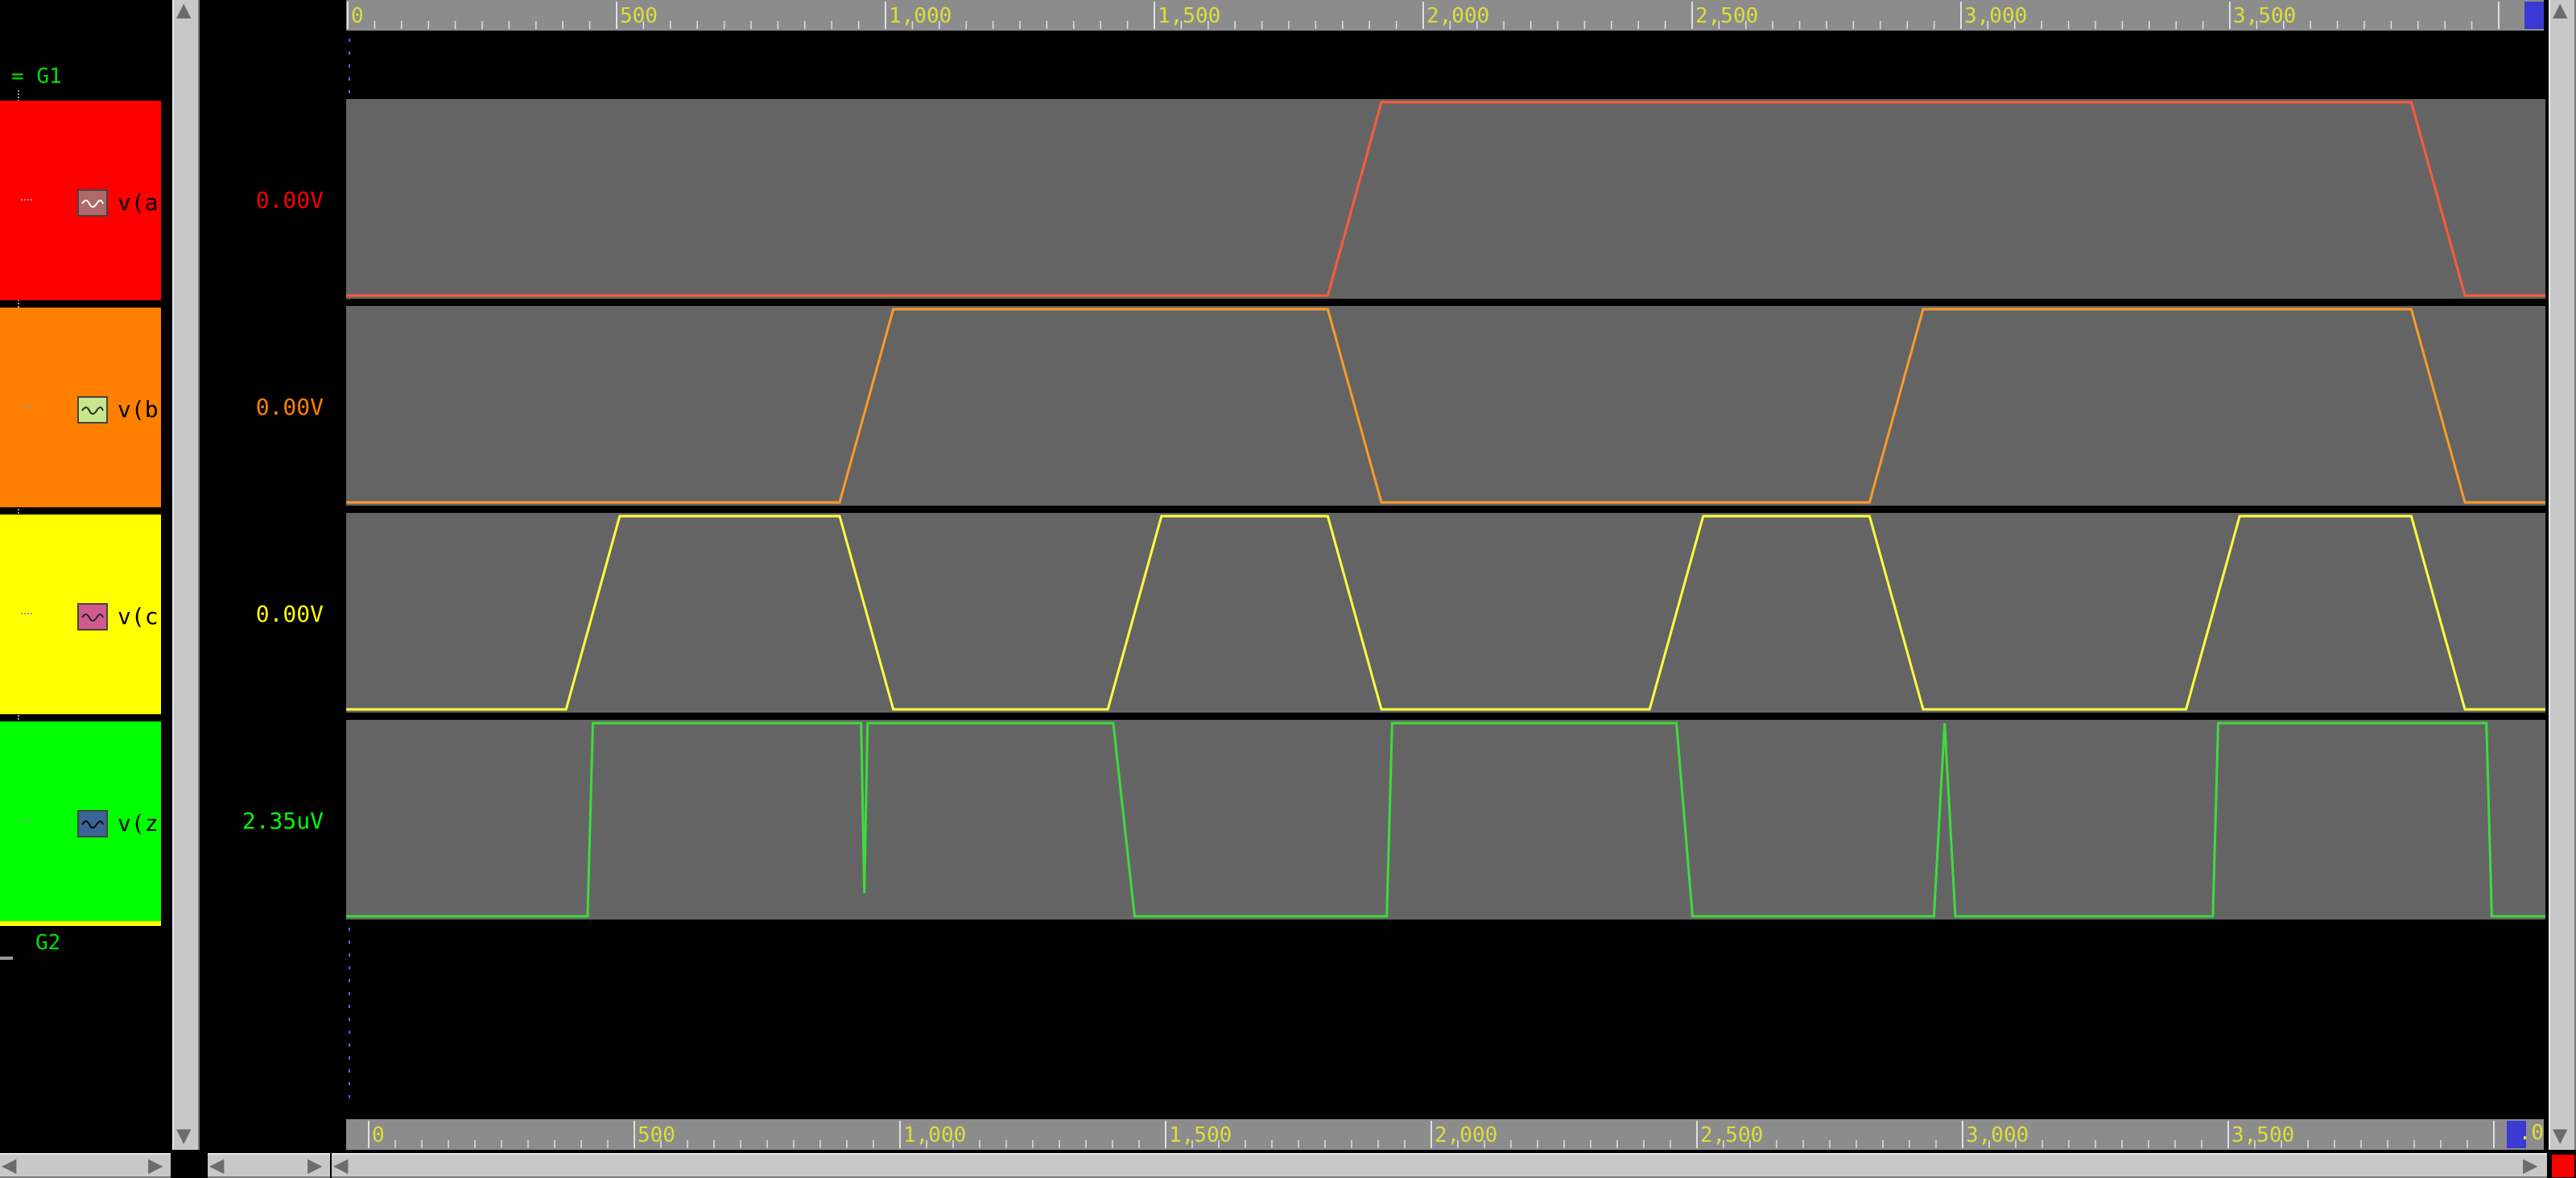  Describe the element at coordinates (17, 77) in the screenshot. I see `group-marker: =` at that location.